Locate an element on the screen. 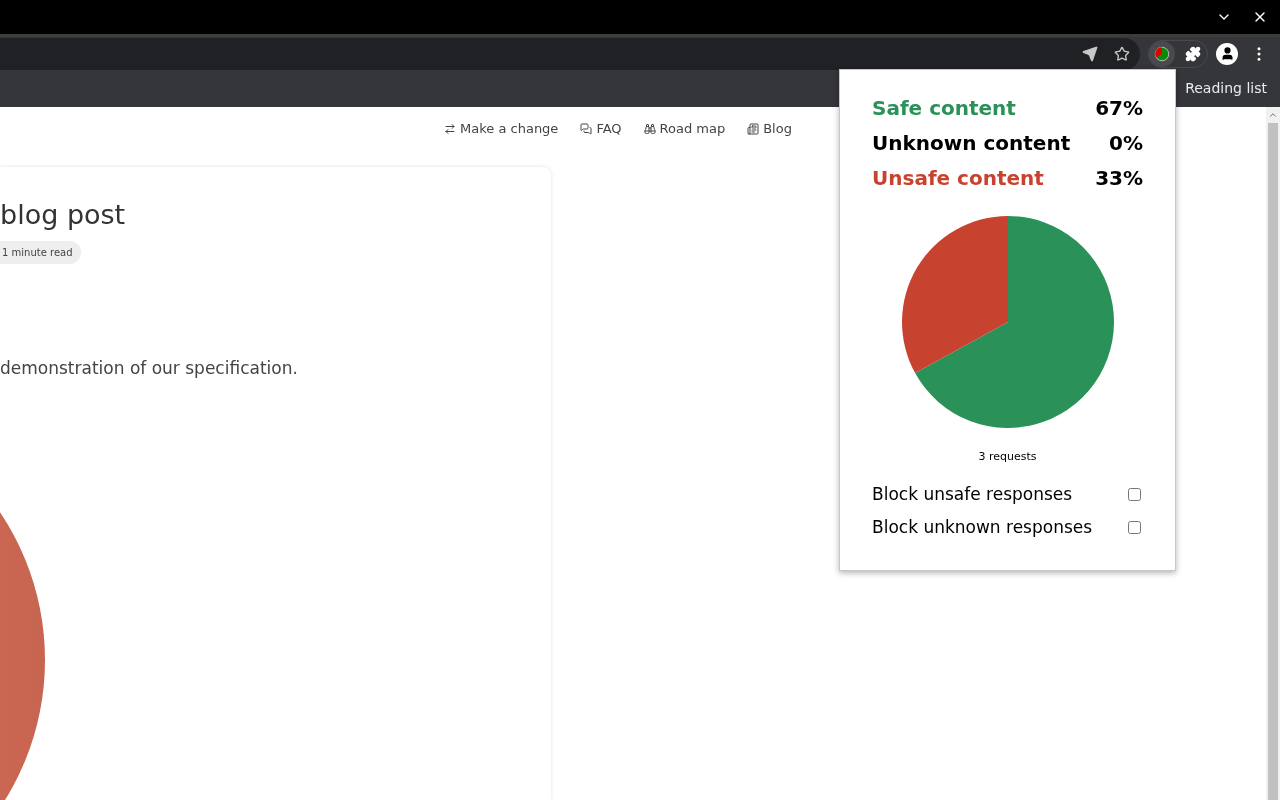  nav-link: FAQ is located at coordinates (601, 129).